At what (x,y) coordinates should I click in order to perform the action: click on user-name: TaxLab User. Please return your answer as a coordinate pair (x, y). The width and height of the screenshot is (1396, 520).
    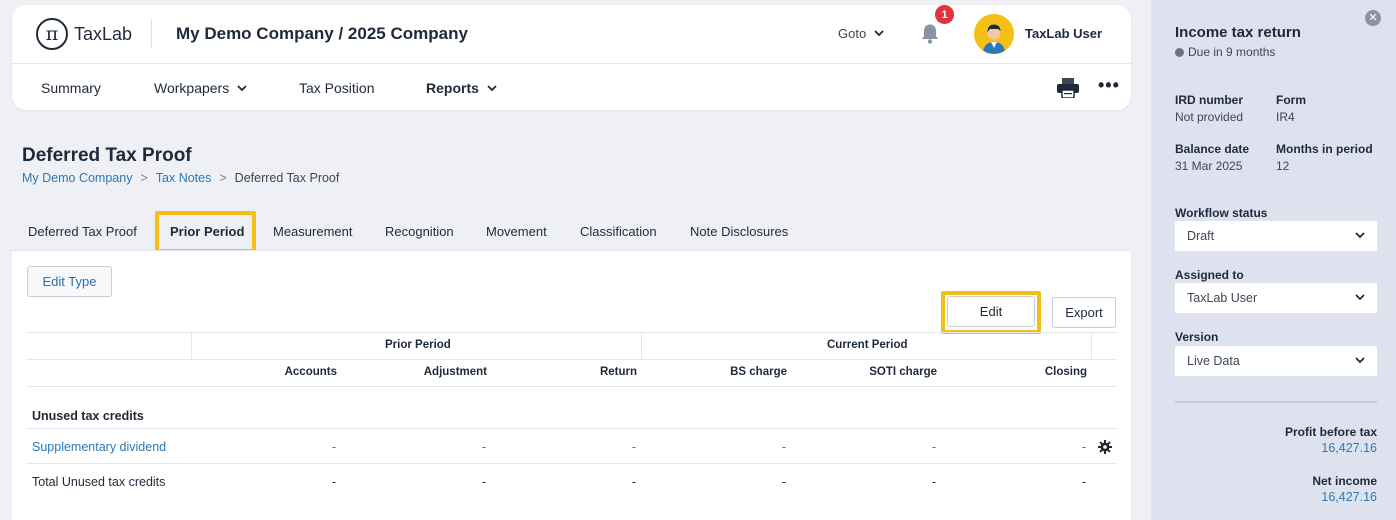
    Looking at the image, I should click on (1063, 33).